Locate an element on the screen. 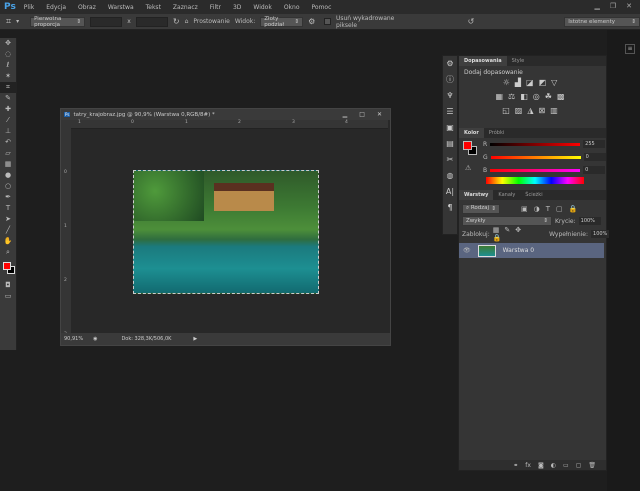 This screenshot has width=640, height=491. properties-icon: ▣ is located at coordinates (450, 128).